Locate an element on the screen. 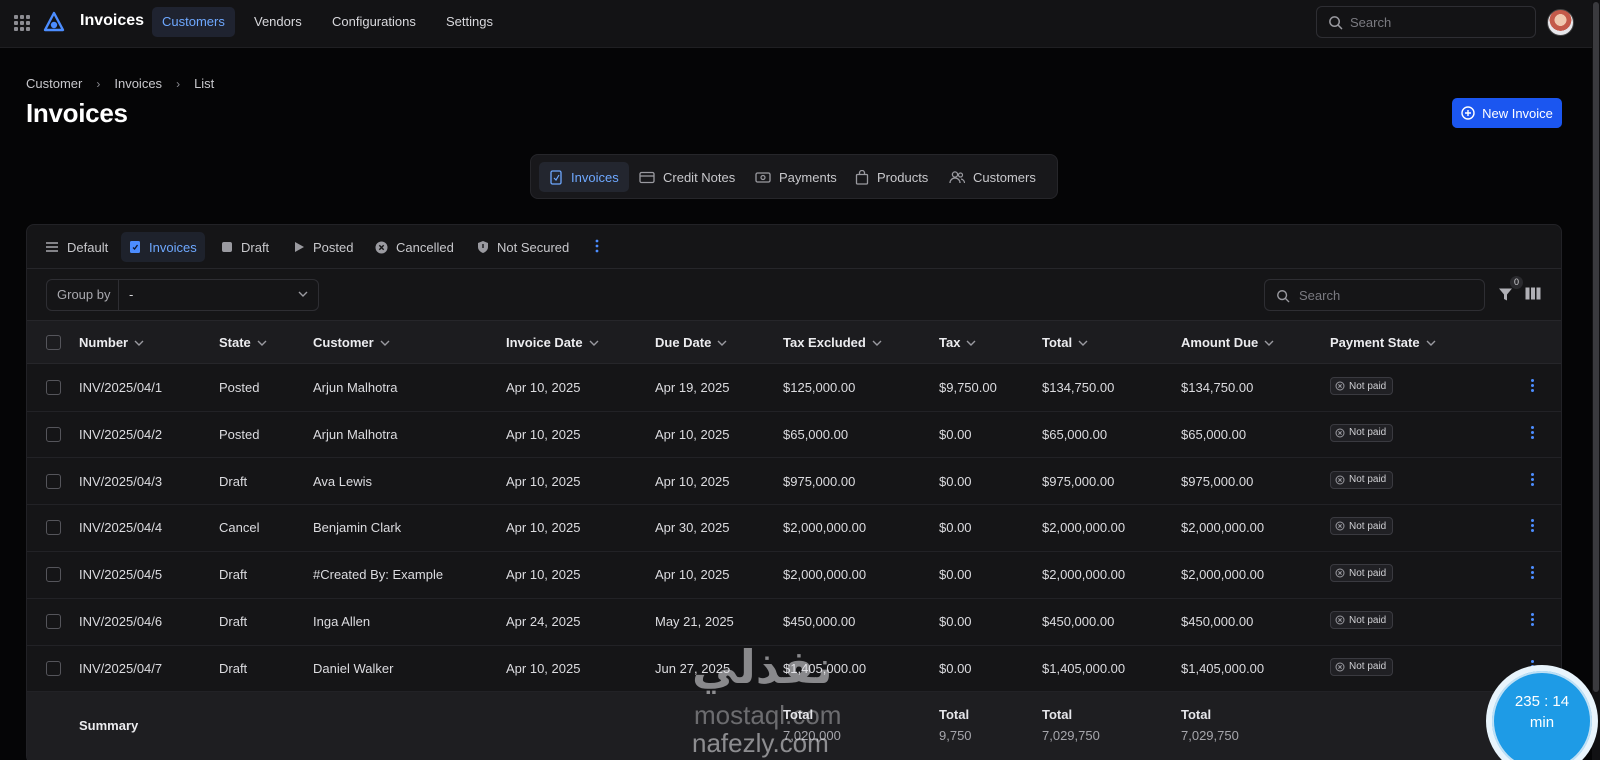 This screenshot has height=760, width=1600. group-by-value-wrap: - is located at coordinates (218, 295).